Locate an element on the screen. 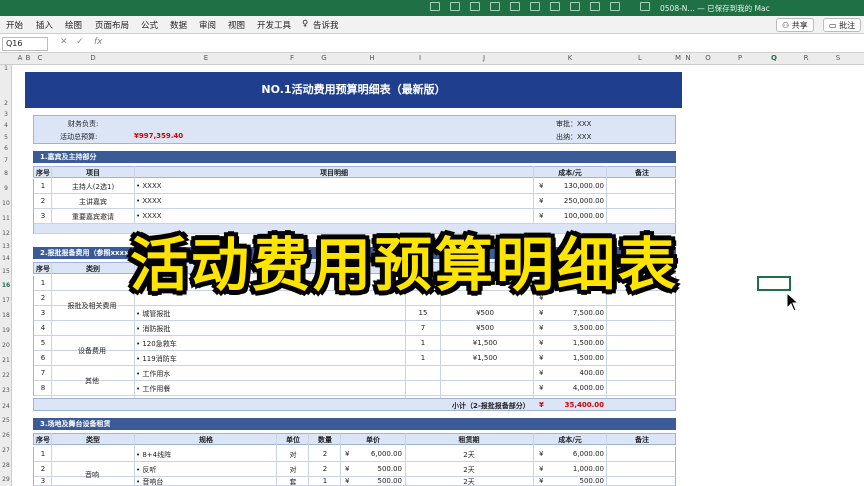  row-header: 14 is located at coordinates (6, 258).